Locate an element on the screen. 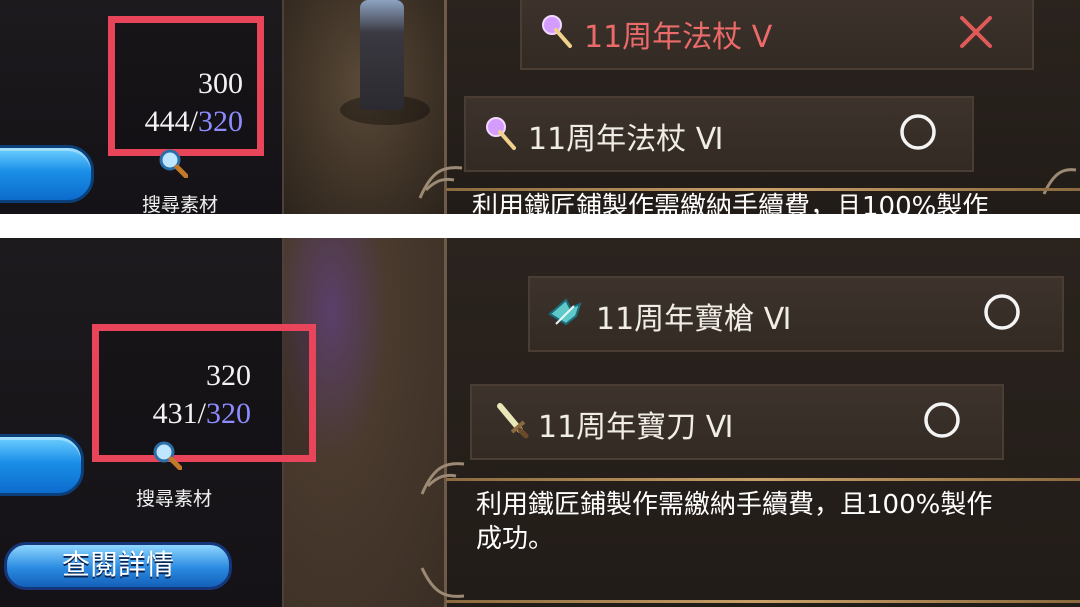 This screenshot has height=607, width=1080. sword-icon is located at coordinates (513, 421).